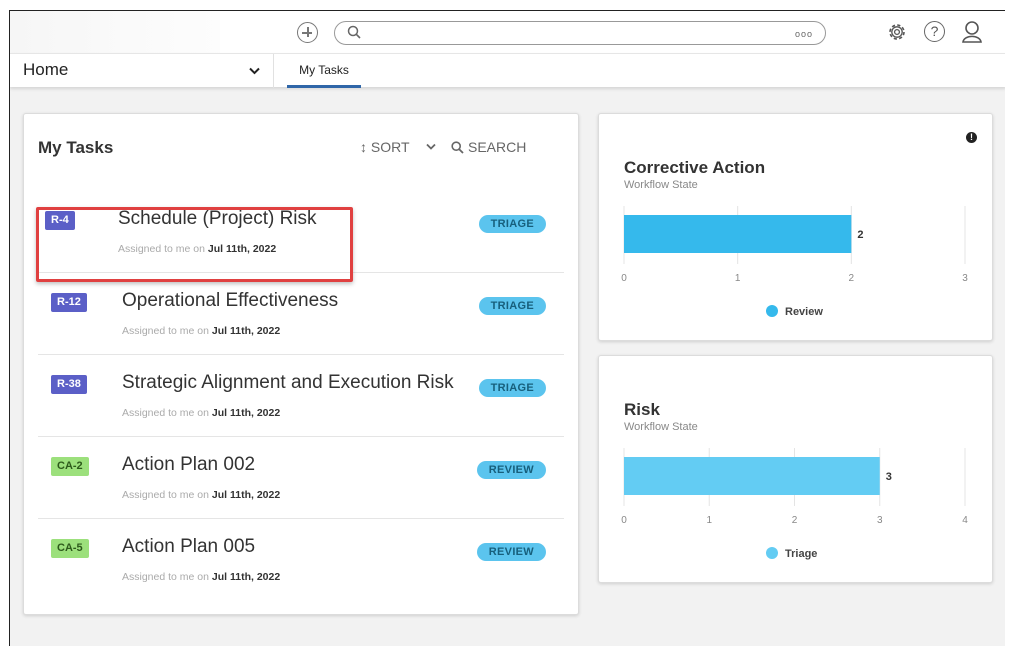 The width and height of the screenshot is (1012, 646). Describe the element at coordinates (69, 302) in the screenshot. I see `task-id-badge: R-12` at that location.